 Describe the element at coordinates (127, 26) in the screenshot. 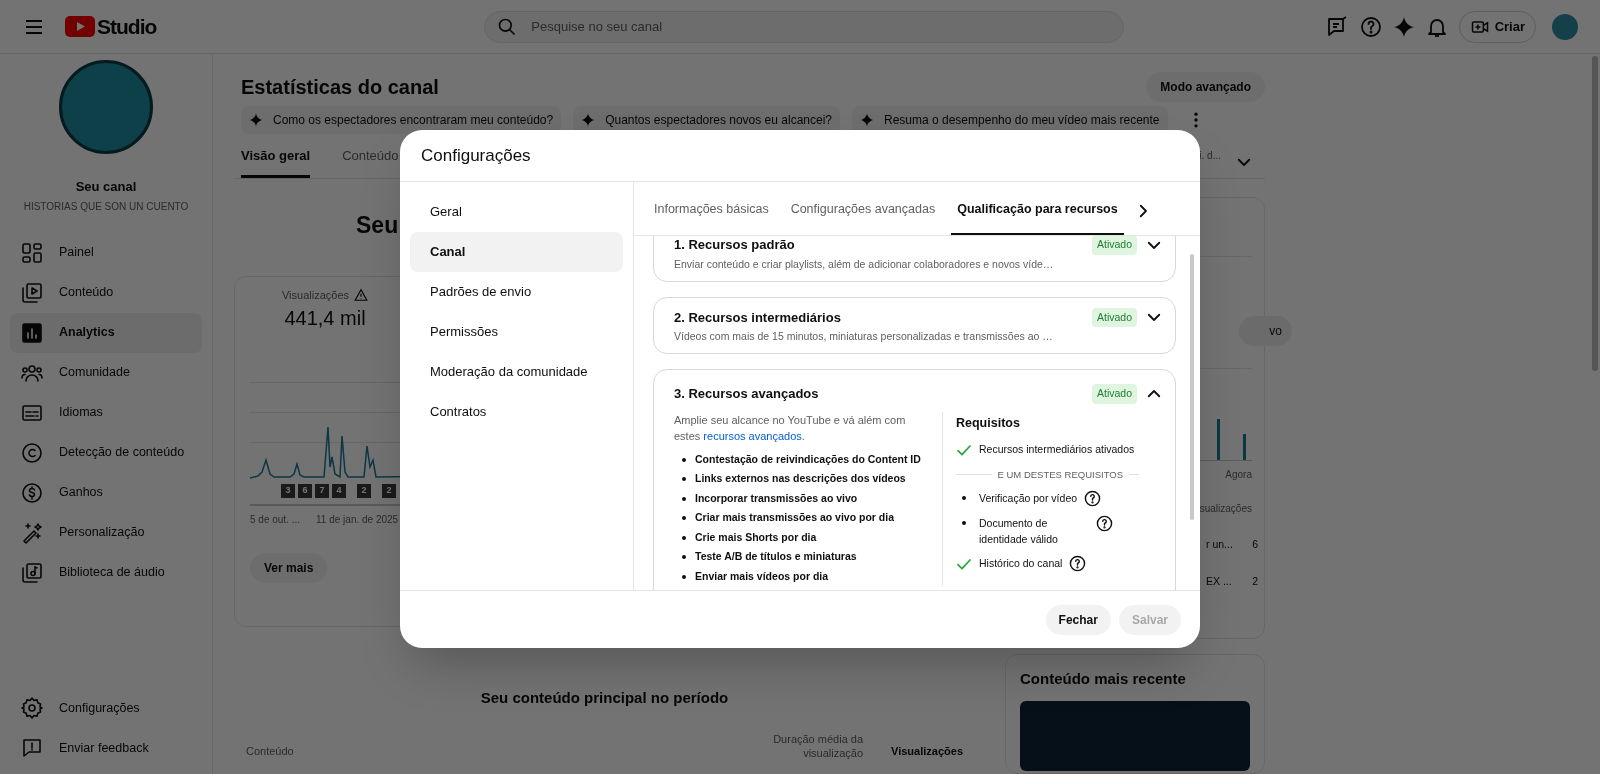

I see `logo-text: Studio` at that location.